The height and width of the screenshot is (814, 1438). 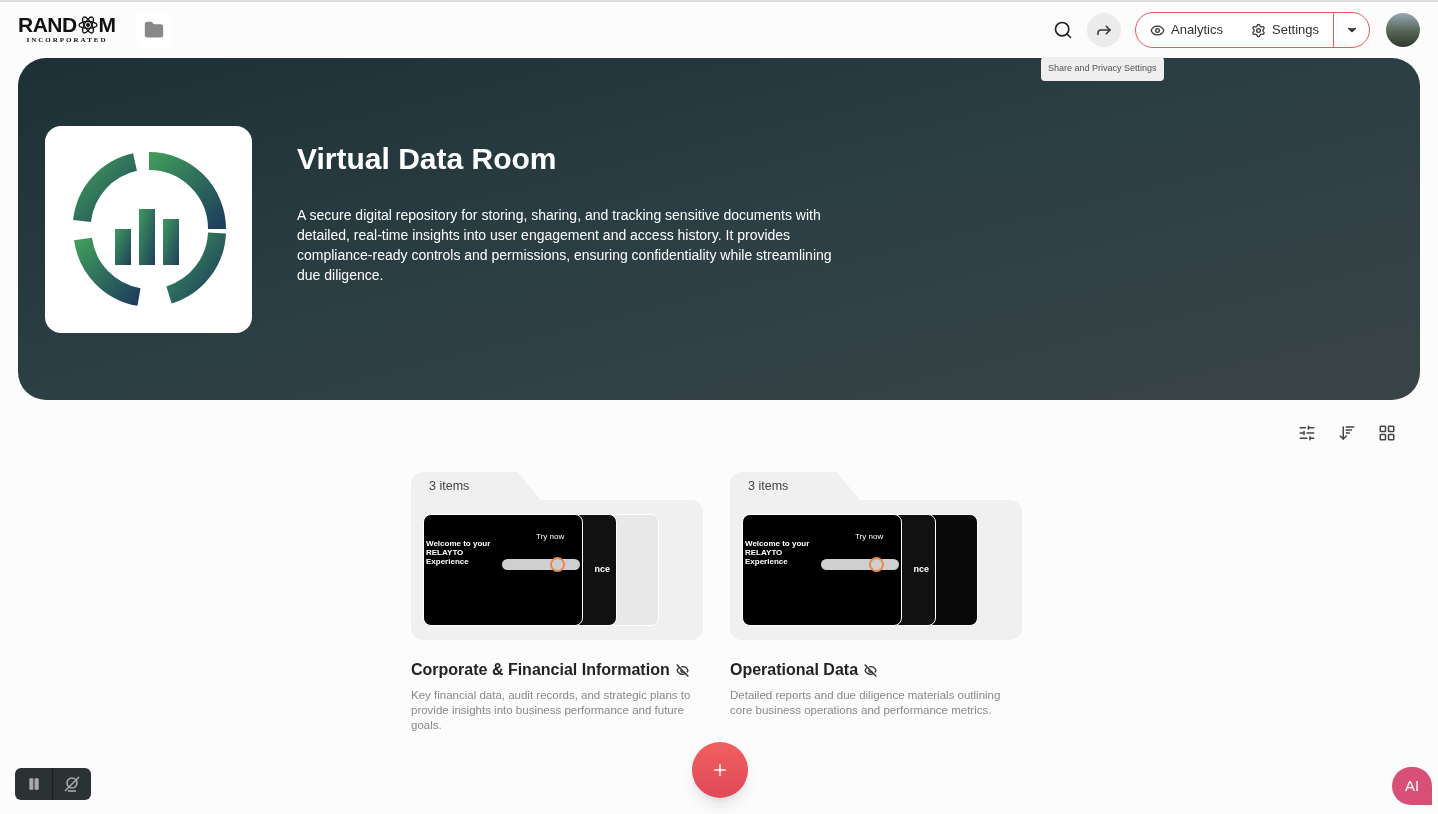 I want to click on folder-description: Detailed reports and due diligence materials outlining core business operations and performance metrics., so click(x=866, y=703).